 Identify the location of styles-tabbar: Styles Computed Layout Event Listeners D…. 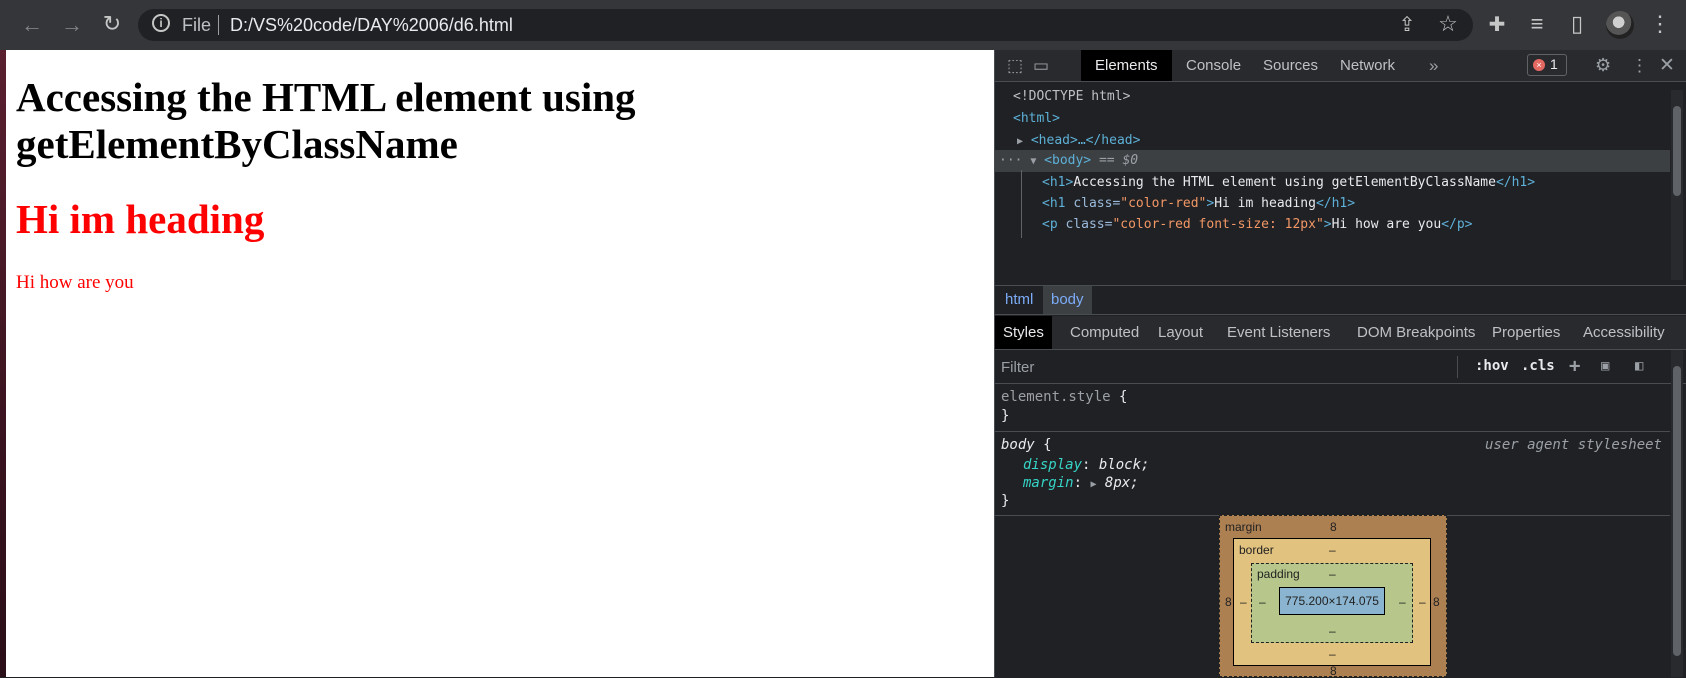
(1340, 333).